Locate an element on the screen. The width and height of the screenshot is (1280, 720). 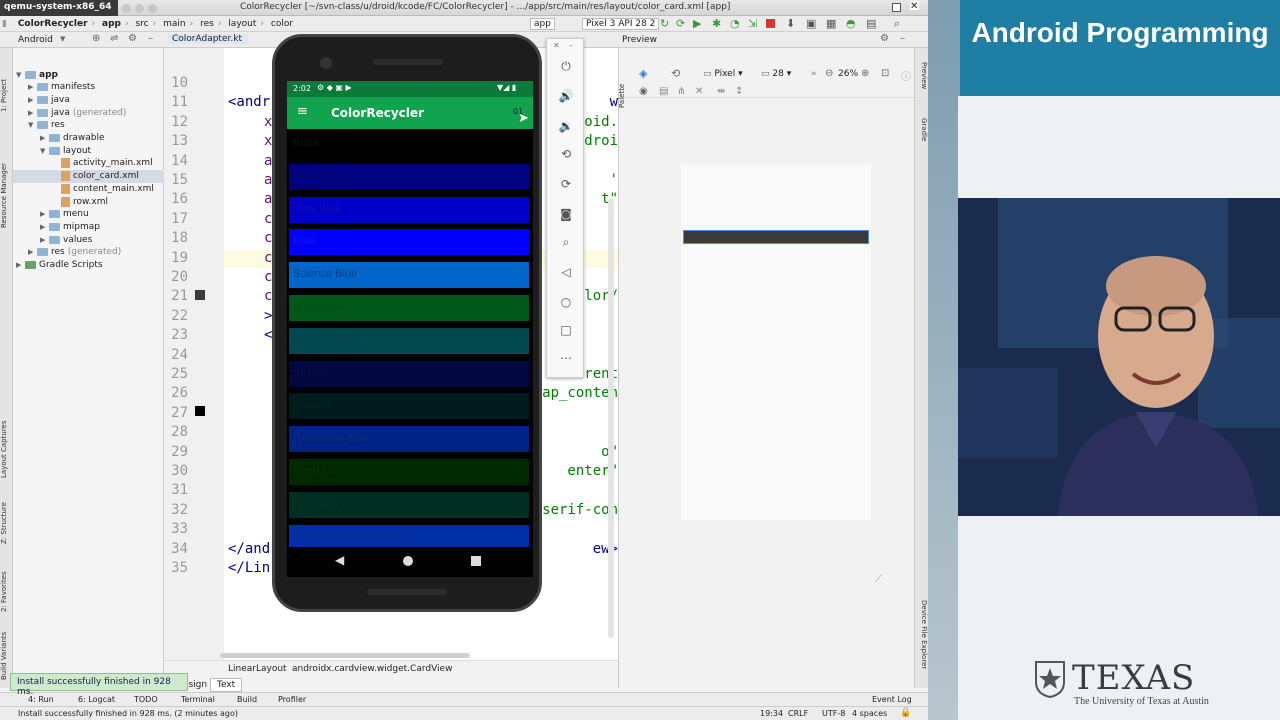
rotate-left-icon: ⟲ is located at coordinates (566, 156).